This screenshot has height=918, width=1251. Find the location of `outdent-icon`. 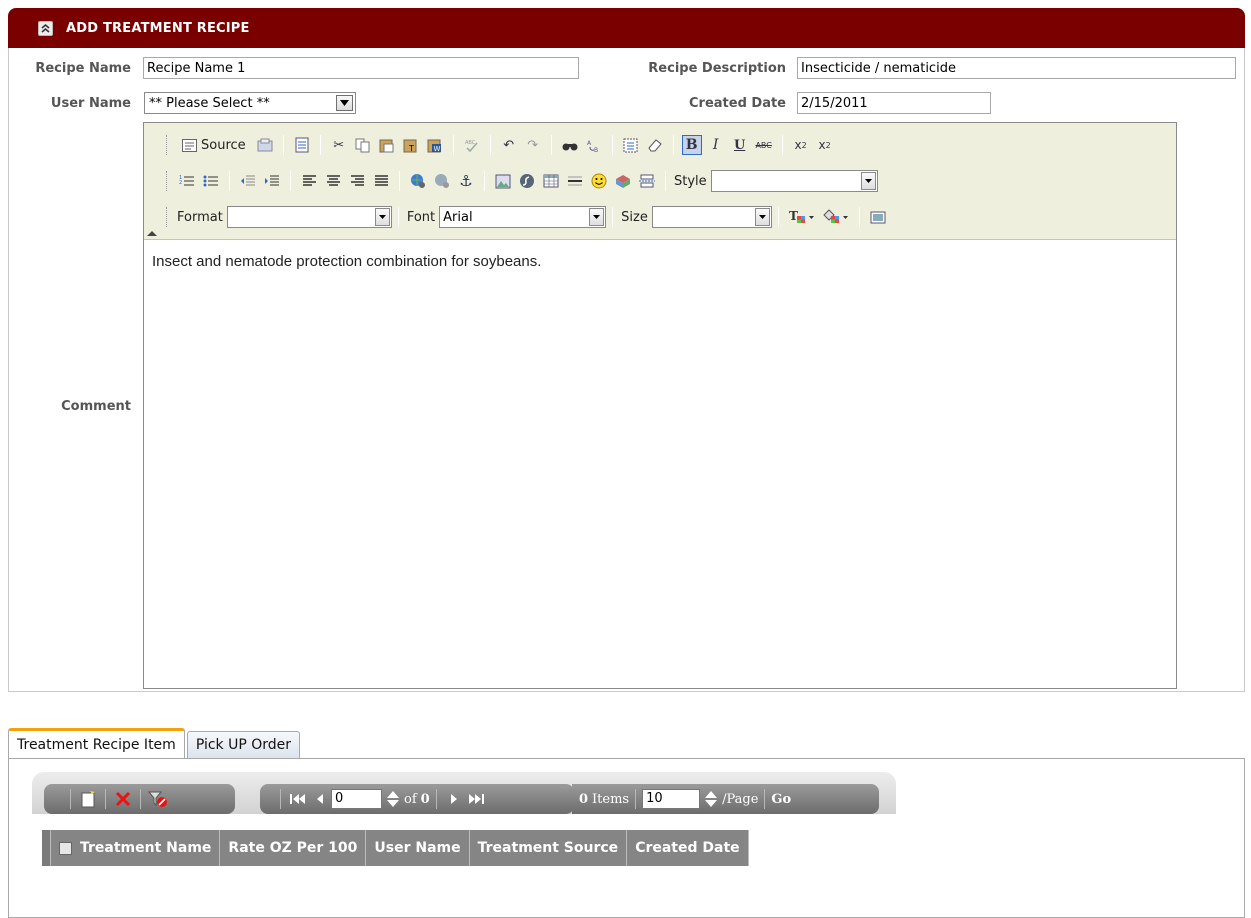

outdent-icon is located at coordinates (248, 181).